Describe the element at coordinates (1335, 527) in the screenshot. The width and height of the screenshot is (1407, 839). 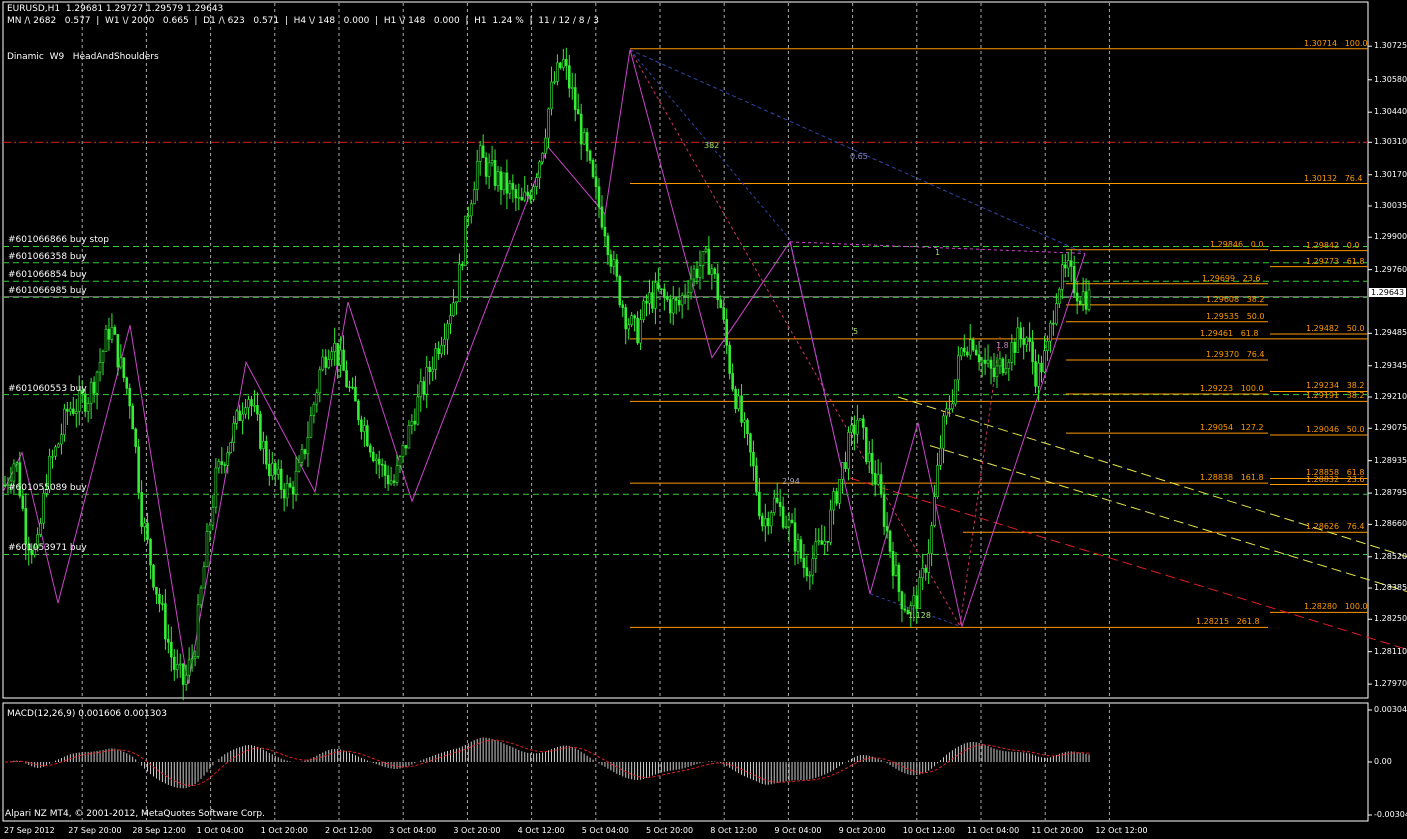
I see `fib-level-label: 1.28626 76.4` at that location.